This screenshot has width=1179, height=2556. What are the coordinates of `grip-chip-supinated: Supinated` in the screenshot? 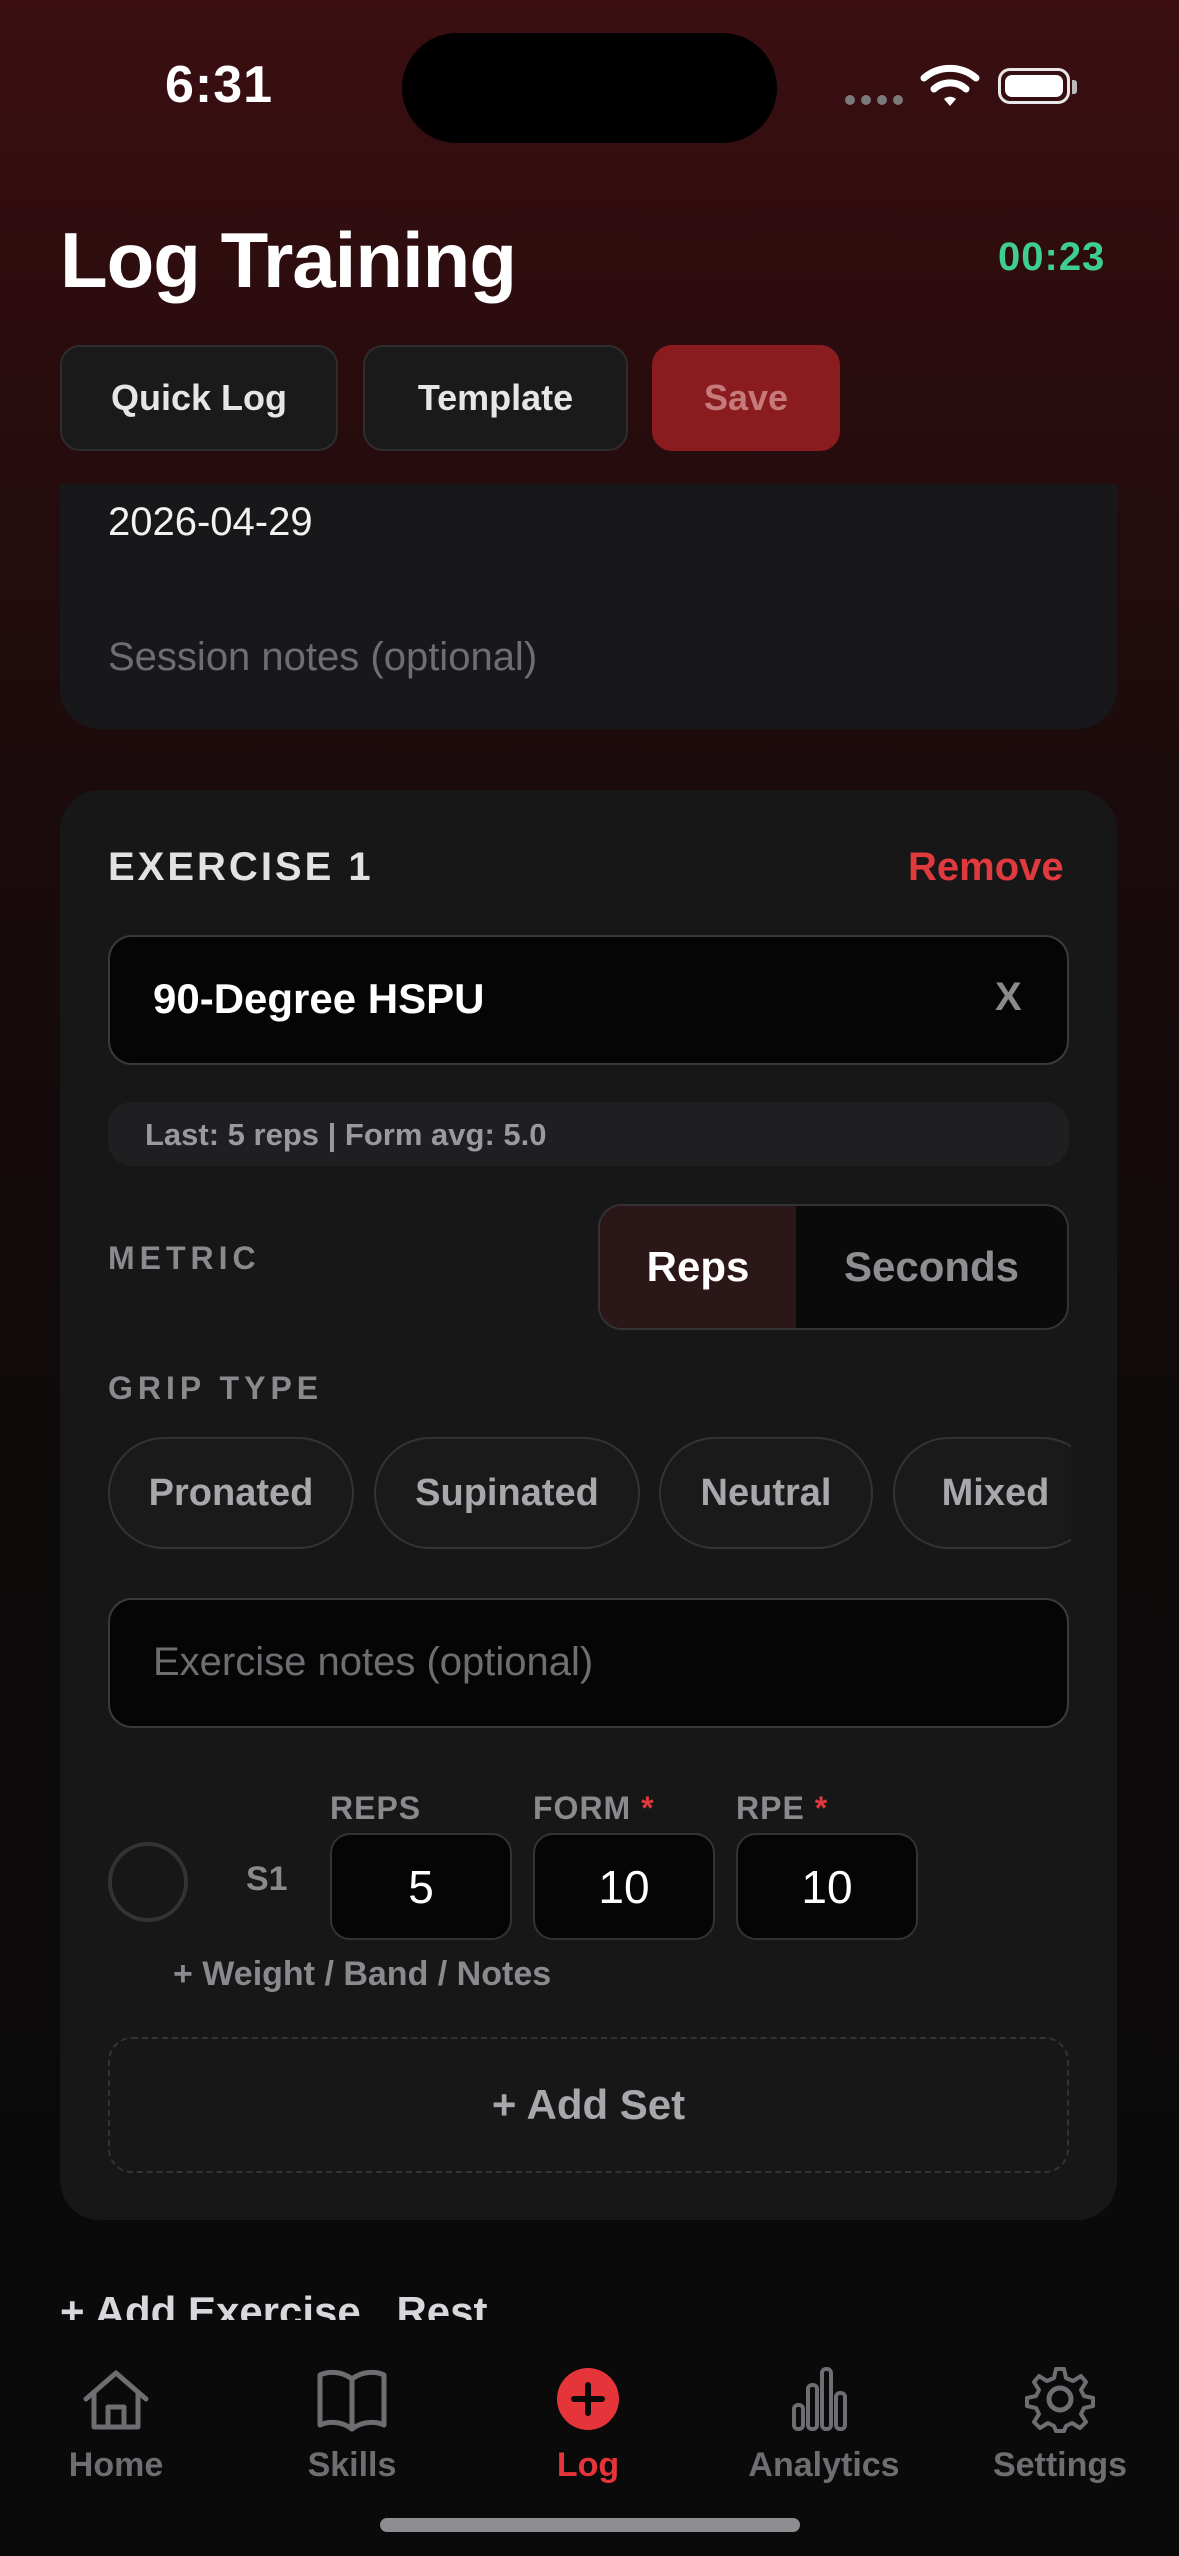 It's located at (507, 1493).